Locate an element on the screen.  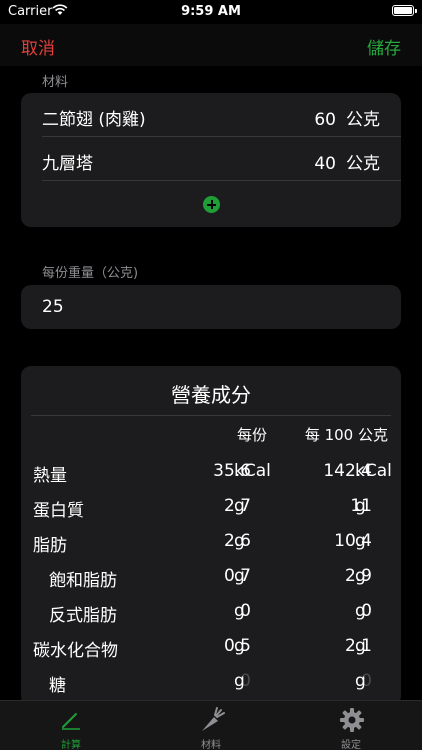
clock: 9:59 AM is located at coordinates (211, 11).